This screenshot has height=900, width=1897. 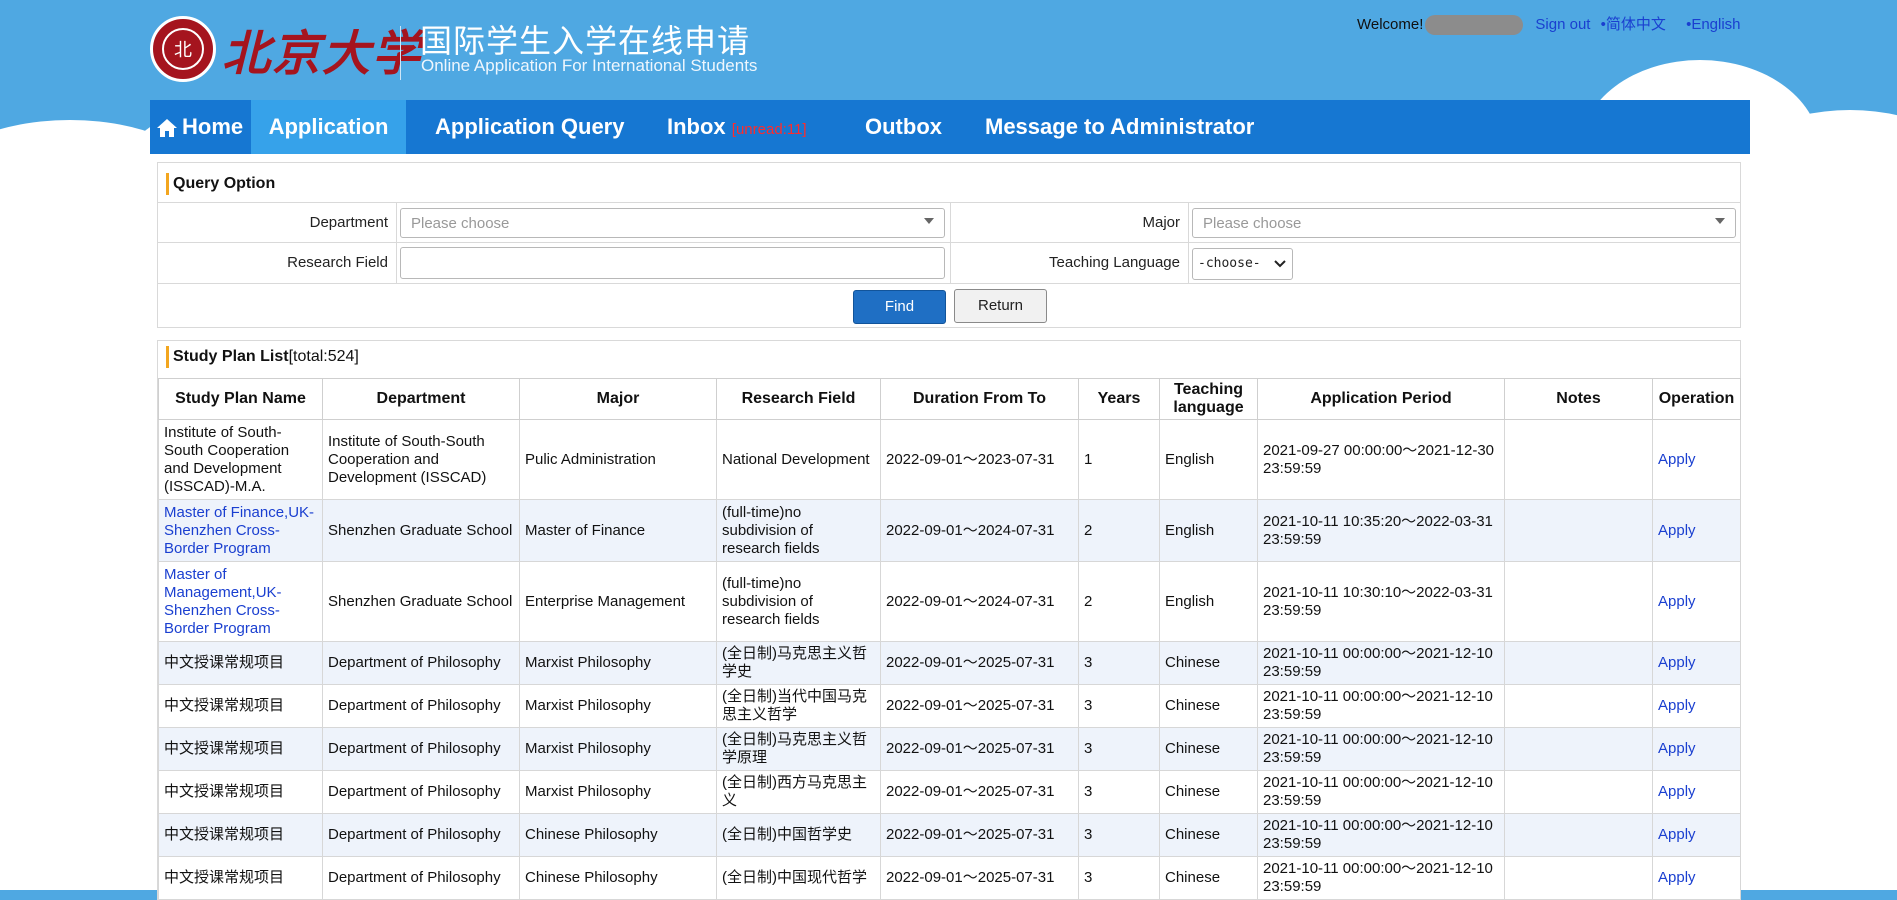 What do you see at coordinates (1578, 399) in the screenshot?
I see `column-header: Notes` at bounding box center [1578, 399].